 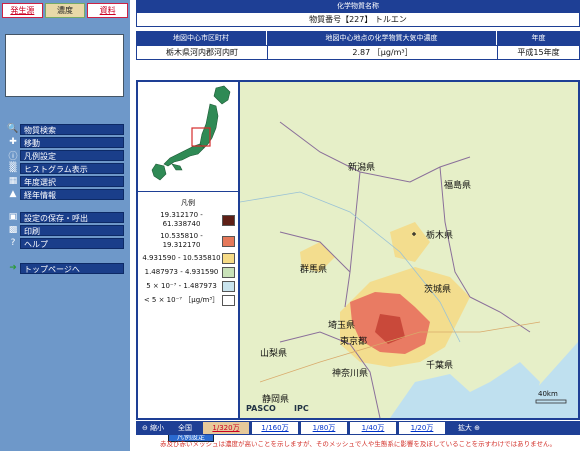 I want to click on menu-group-settings: ▣ 設定の保存・呼出 ▩ 印刷 ? ヘルプ, so click(x=65, y=230).